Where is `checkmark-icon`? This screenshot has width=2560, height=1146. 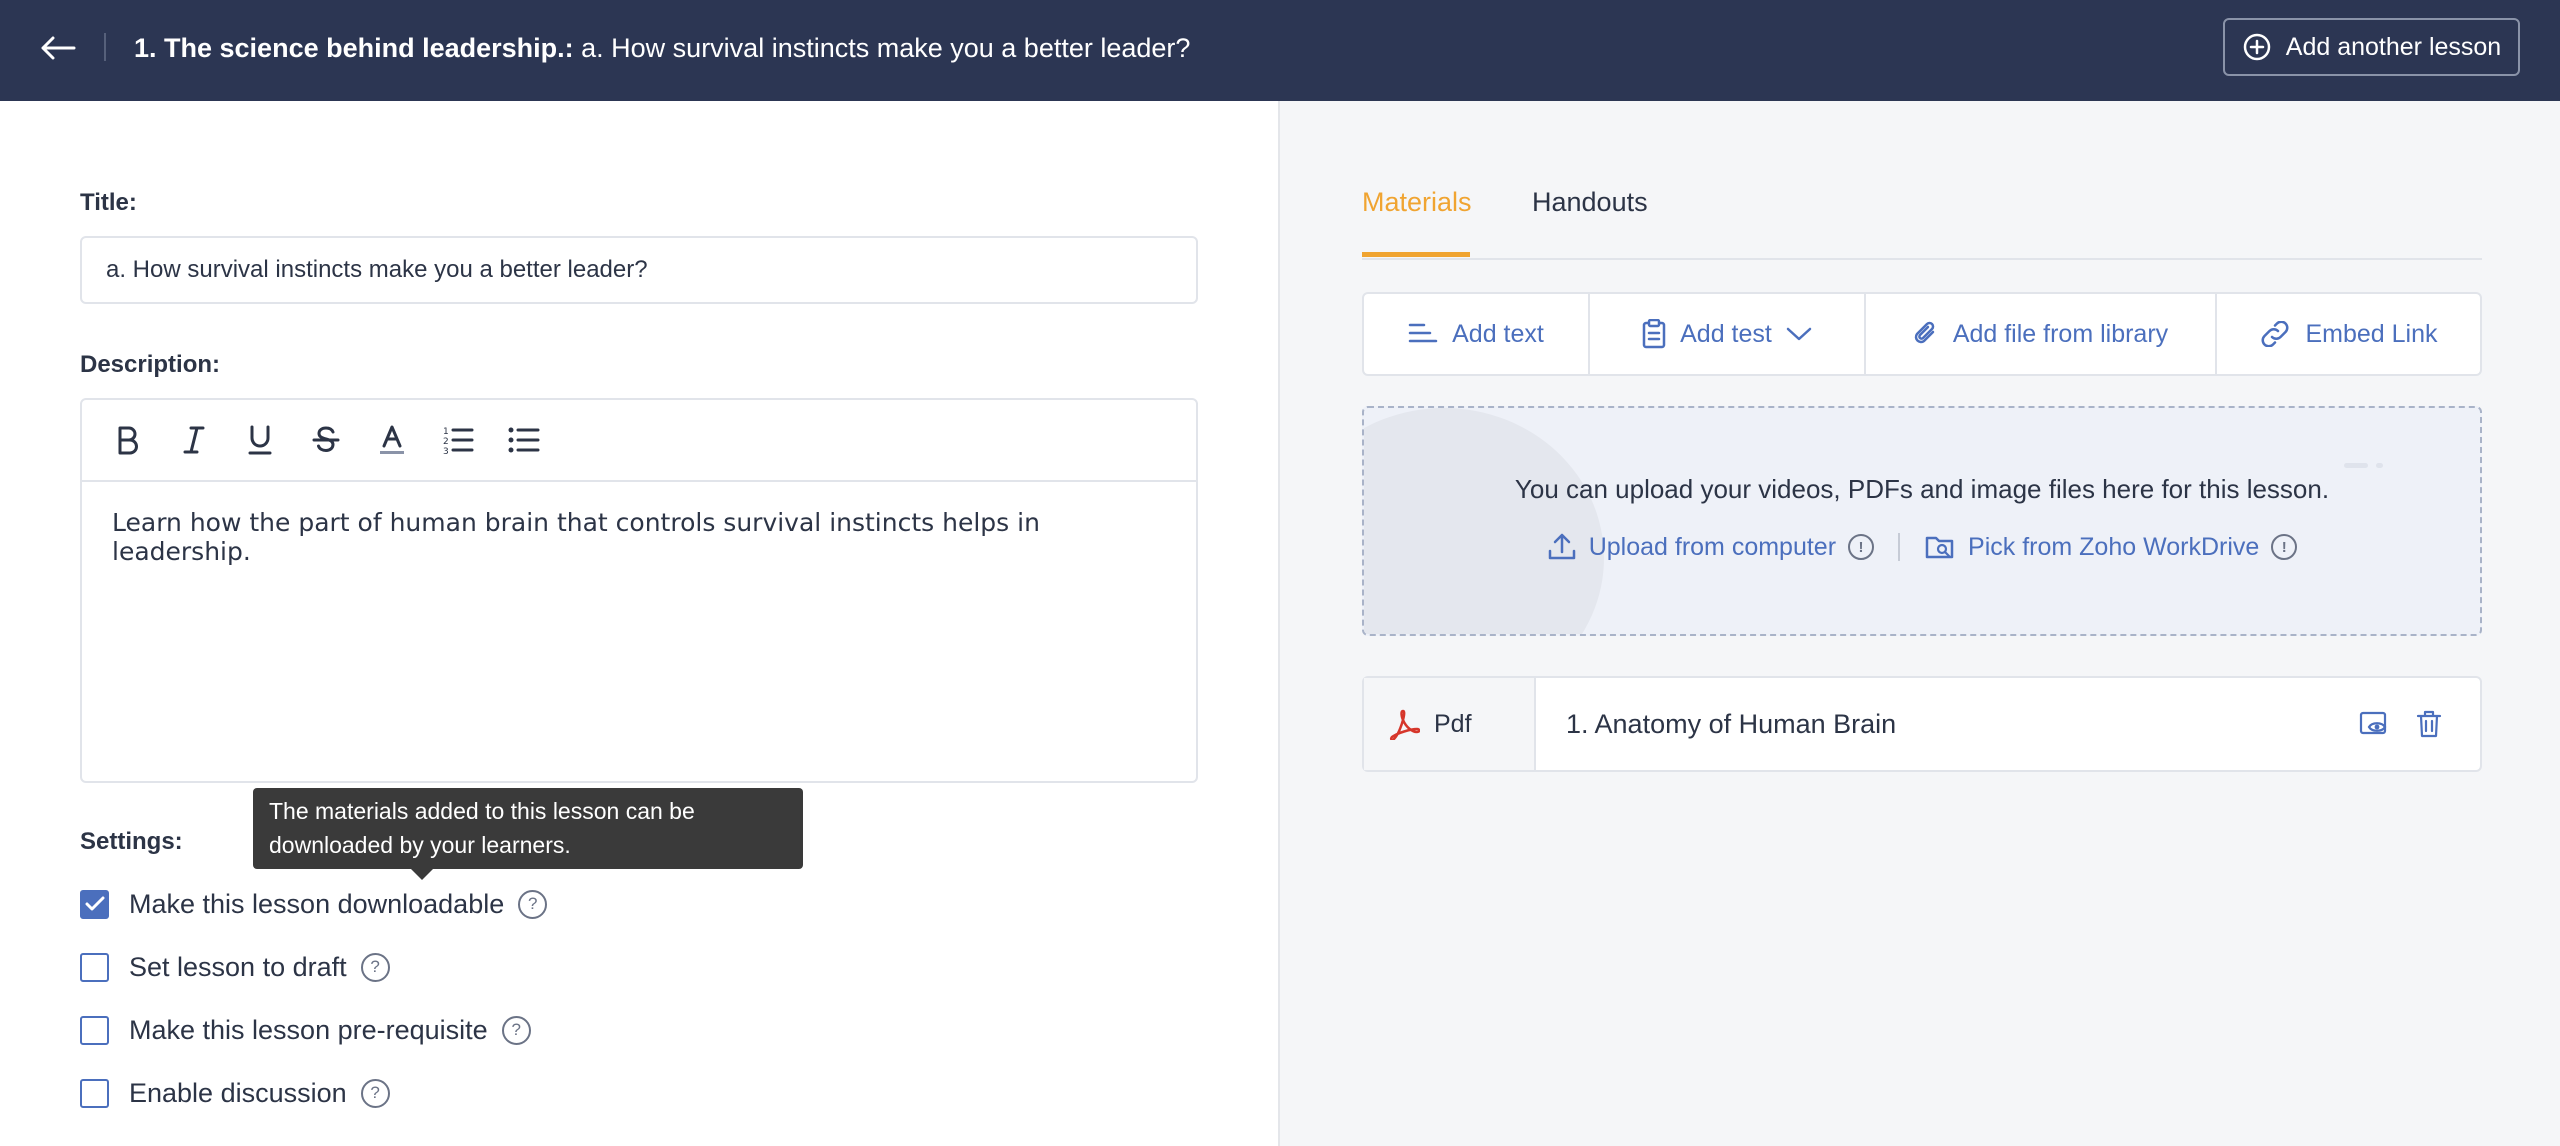 checkmark-icon is located at coordinates (94, 903).